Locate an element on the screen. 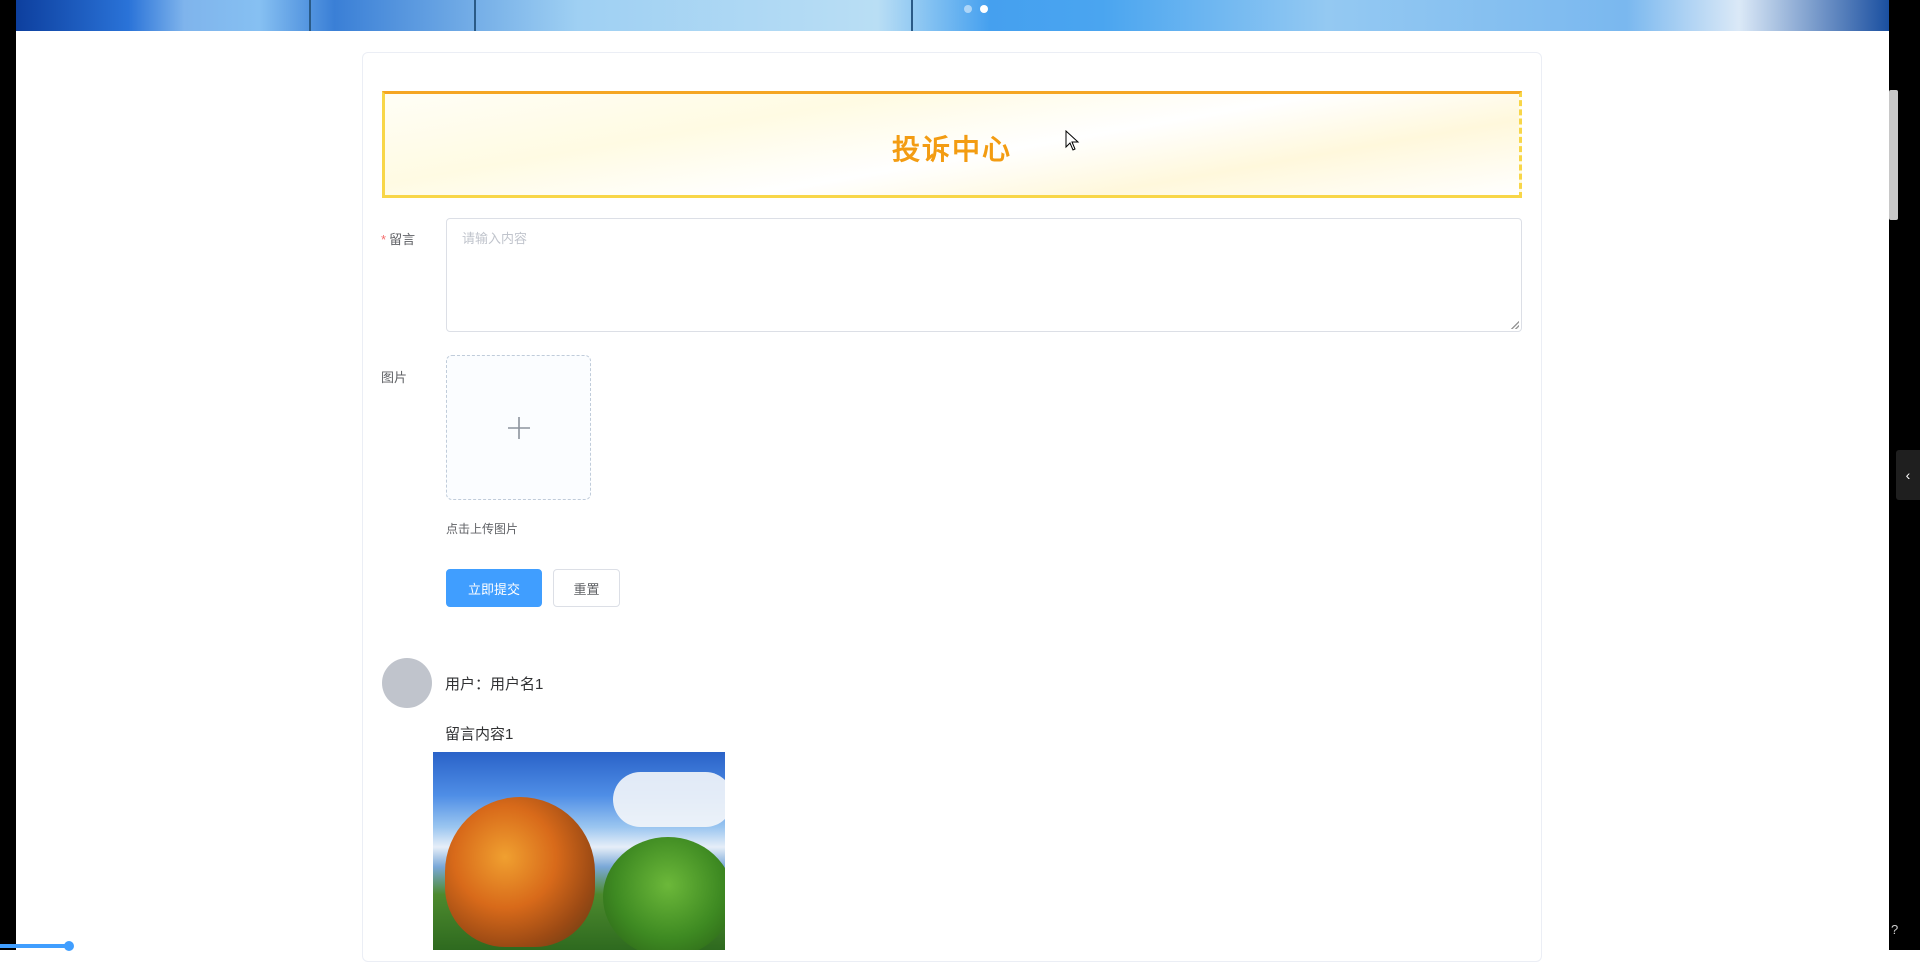 The width and height of the screenshot is (1920, 962). complaint-banner: 投诉中心 is located at coordinates (952, 144).